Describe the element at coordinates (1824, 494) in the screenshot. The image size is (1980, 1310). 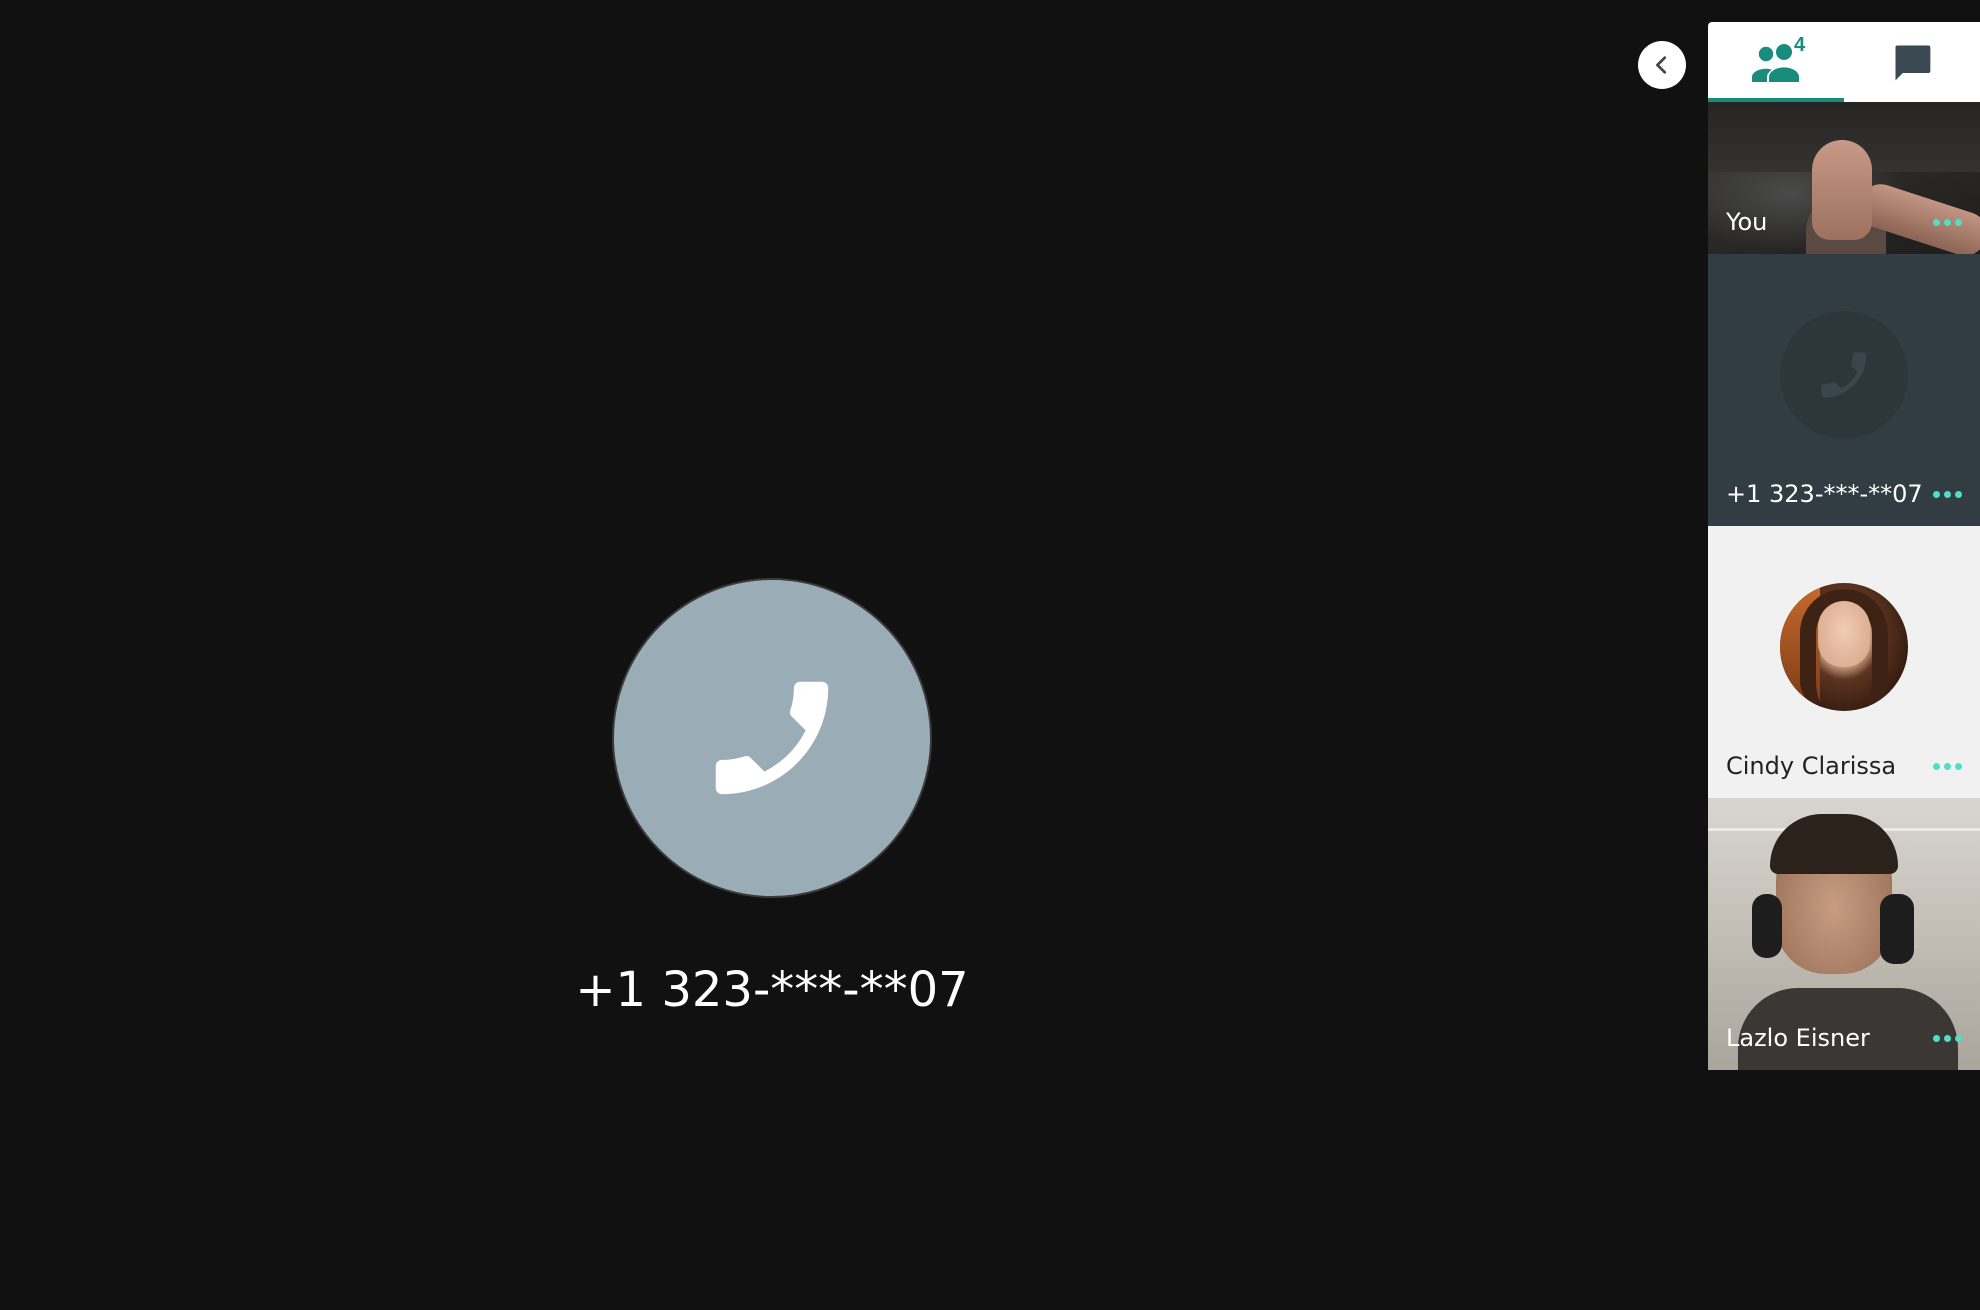
I see `participant-name: +1 323-***-**07` at that location.